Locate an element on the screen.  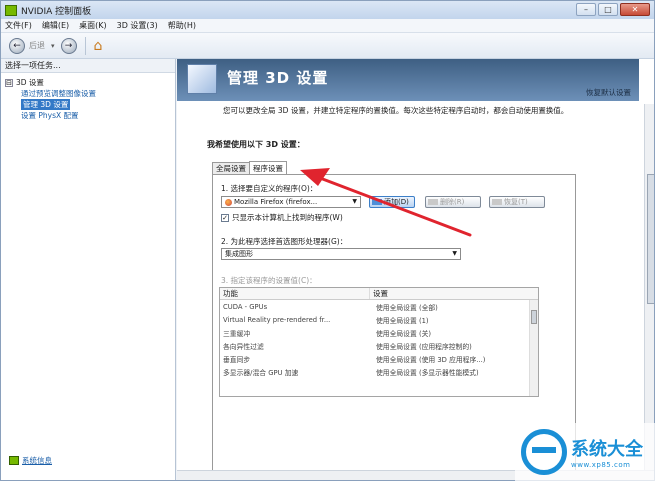
checkbox-checked-icon: ✓ is located at coordinates (225, 217).